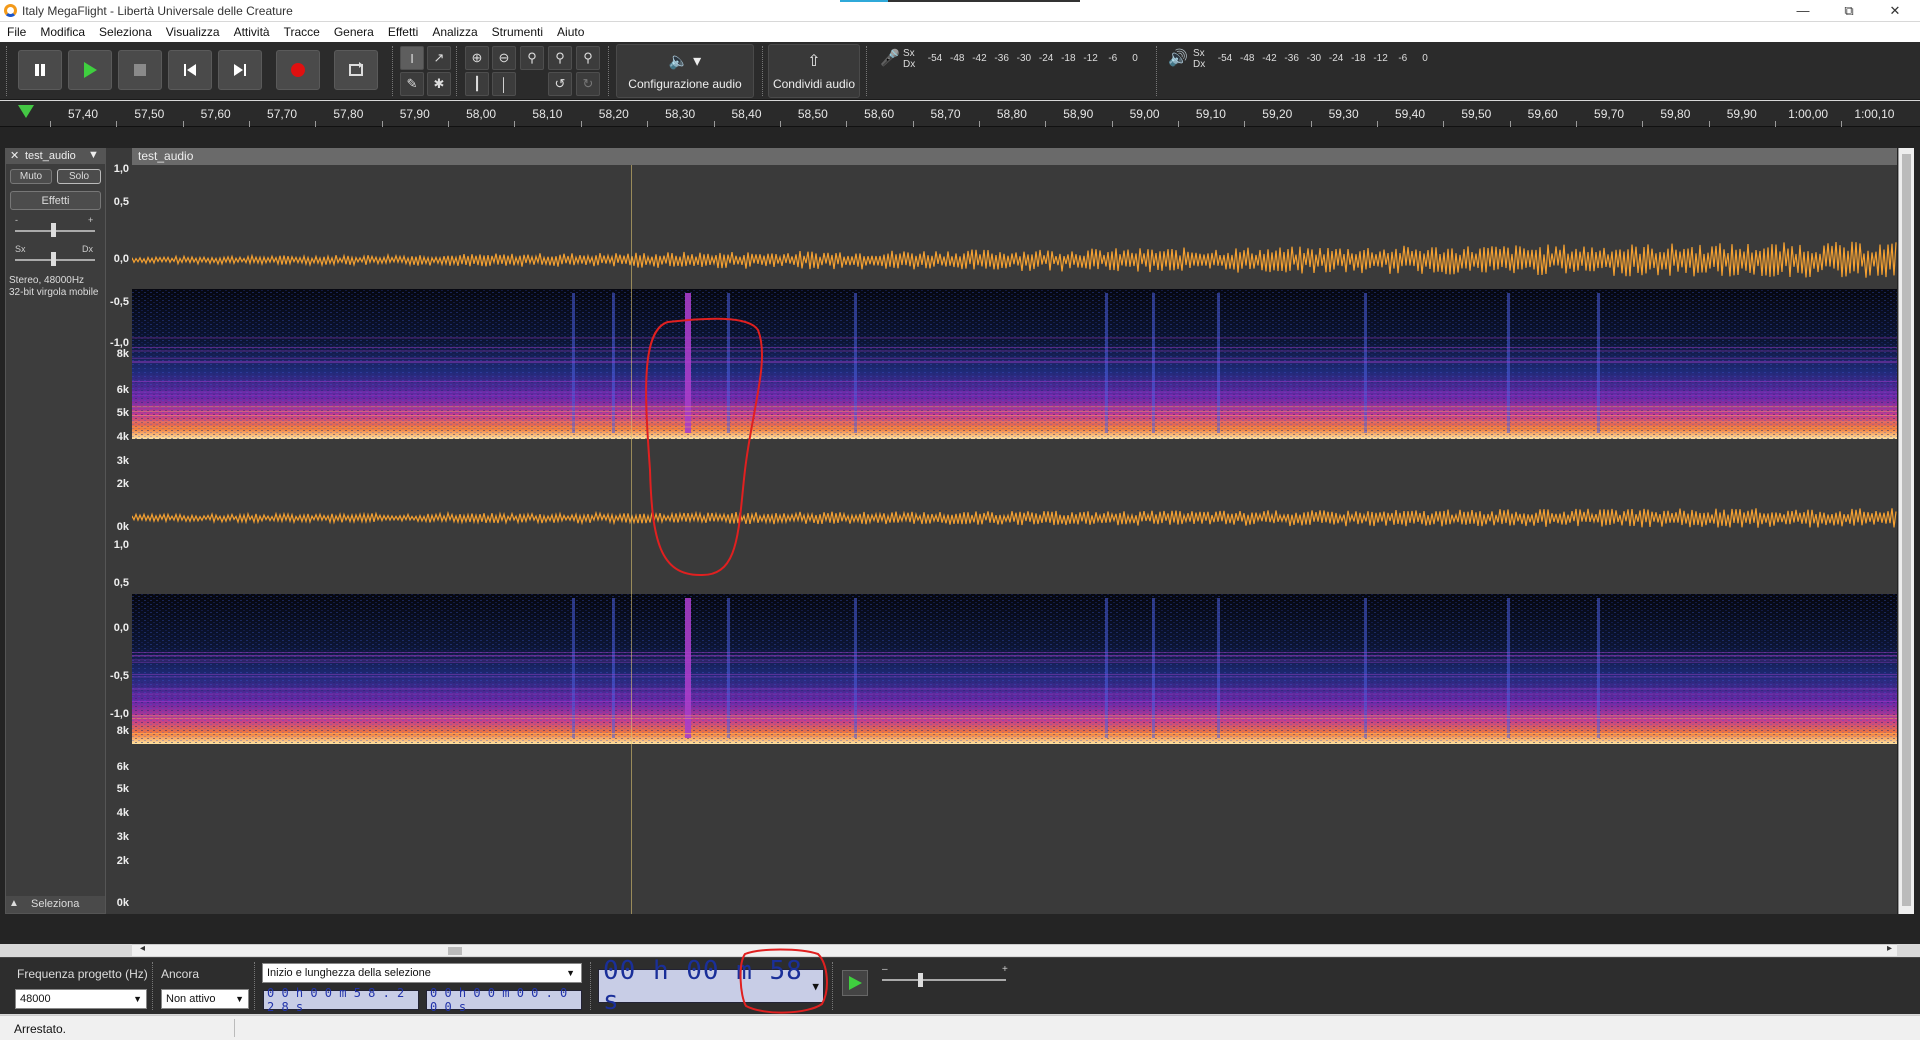 This screenshot has width=1920, height=1040. Describe the element at coordinates (53, 230) in the screenshot. I see `gain-slider-thumb` at that location.